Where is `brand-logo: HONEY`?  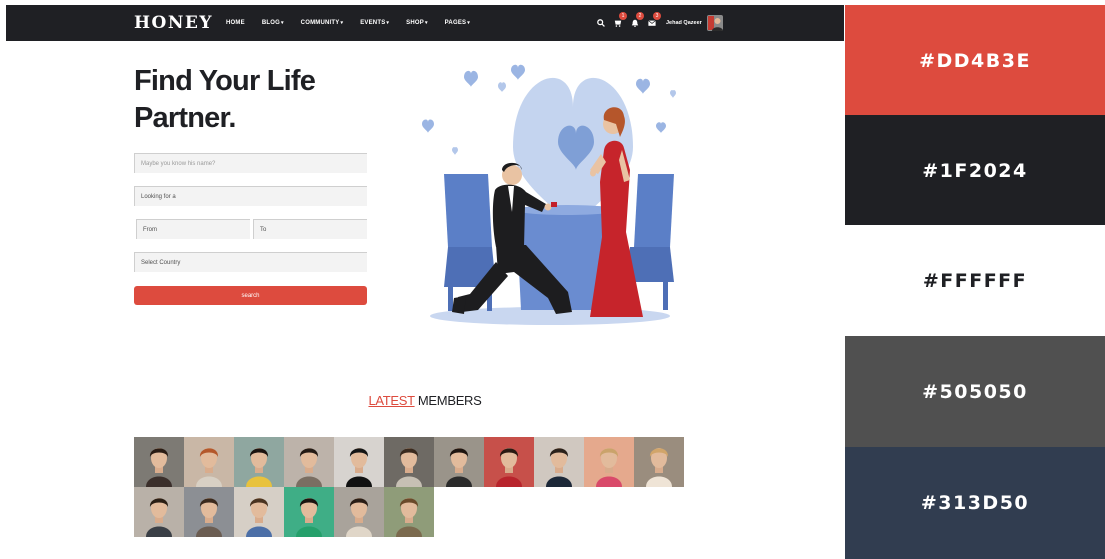
brand-logo: HONEY is located at coordinates (173, 23).